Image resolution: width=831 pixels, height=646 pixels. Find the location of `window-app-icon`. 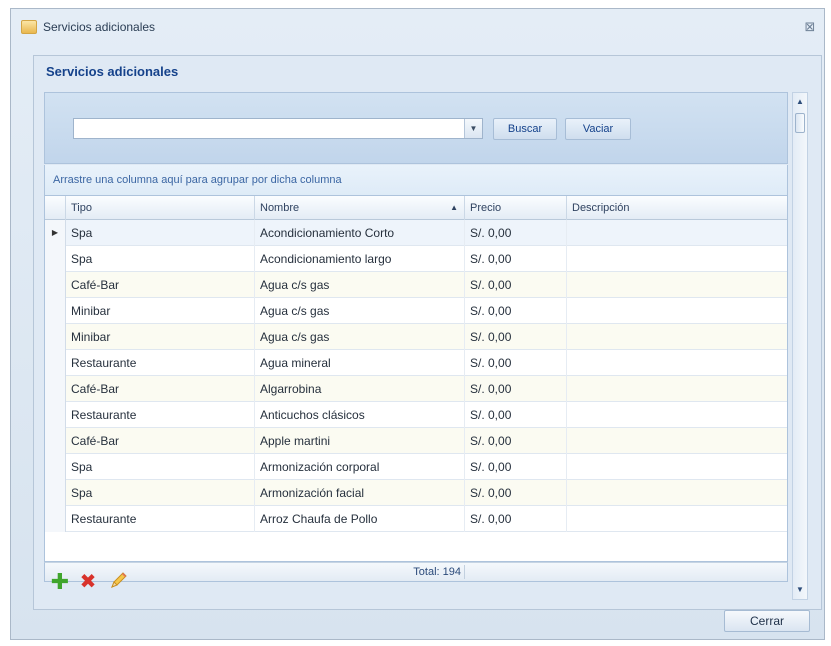

window-app-icon is located at coordinates (29, 27).